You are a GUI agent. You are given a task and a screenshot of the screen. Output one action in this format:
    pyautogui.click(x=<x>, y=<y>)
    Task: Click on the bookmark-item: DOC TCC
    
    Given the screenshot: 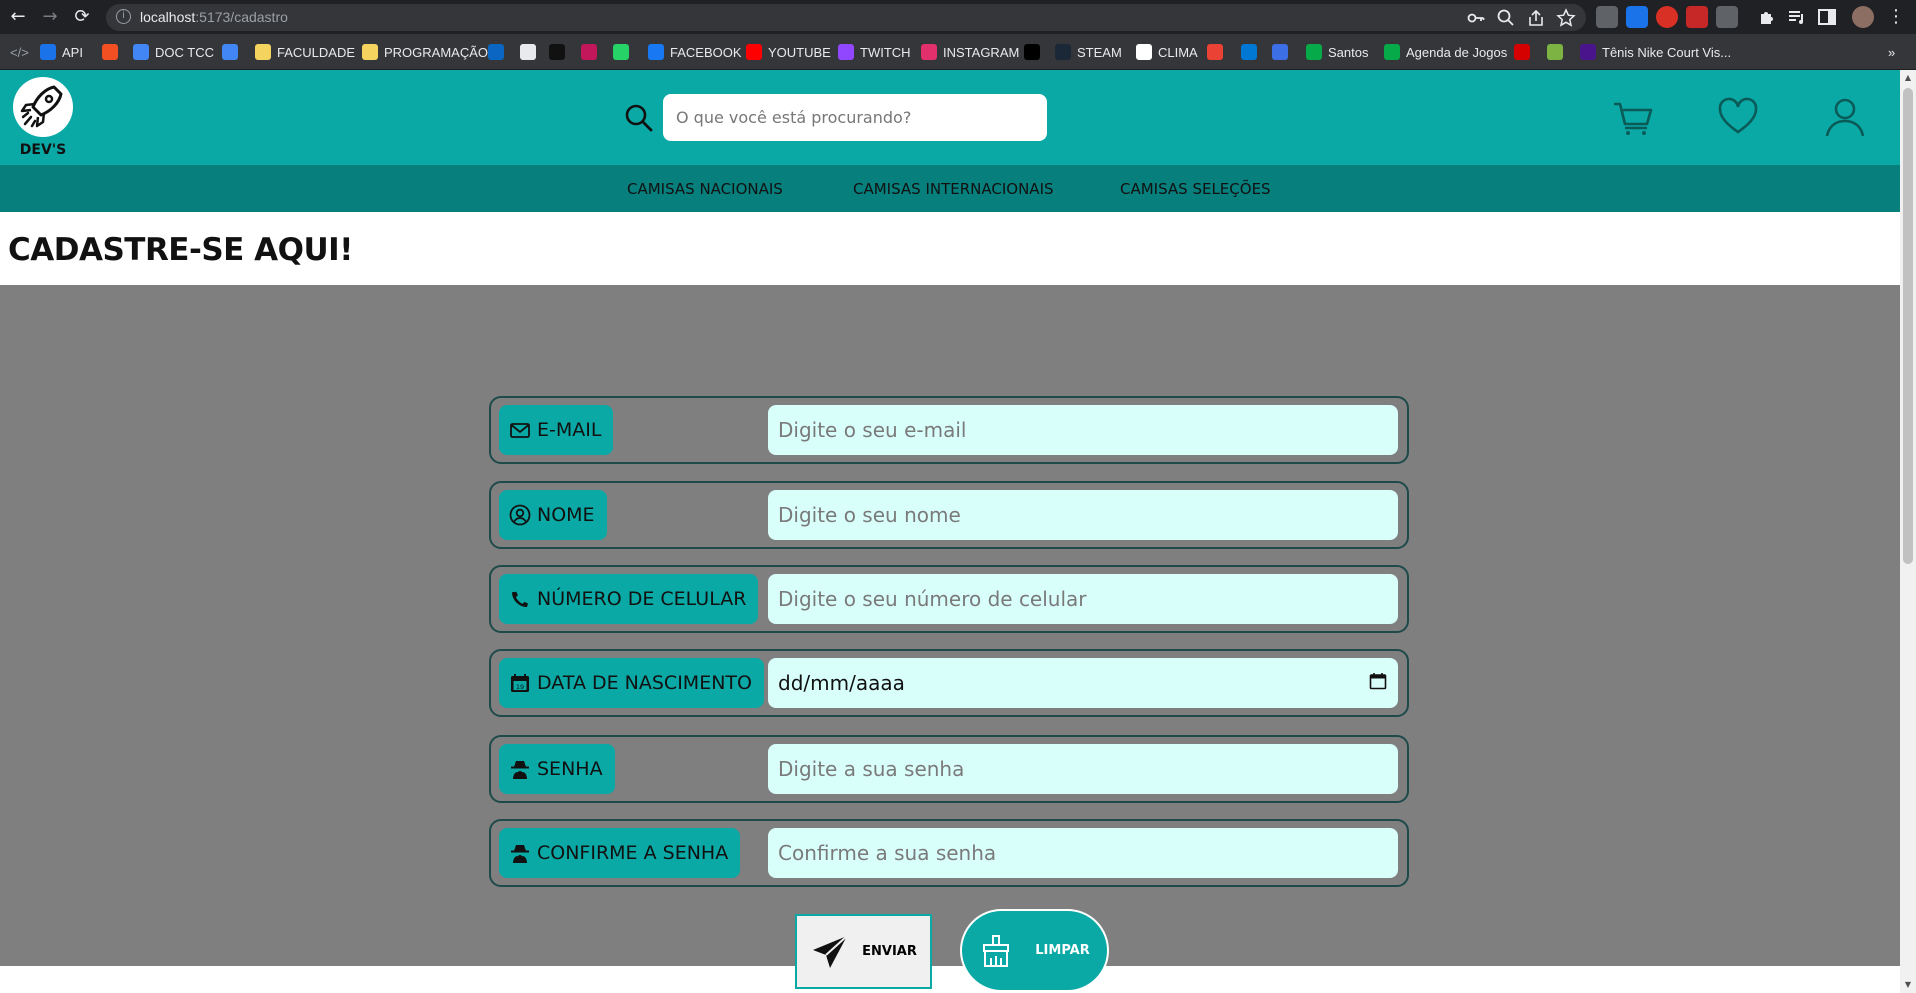 What is the action you would take?
    pyautogui.click(x=173, y=52)
    